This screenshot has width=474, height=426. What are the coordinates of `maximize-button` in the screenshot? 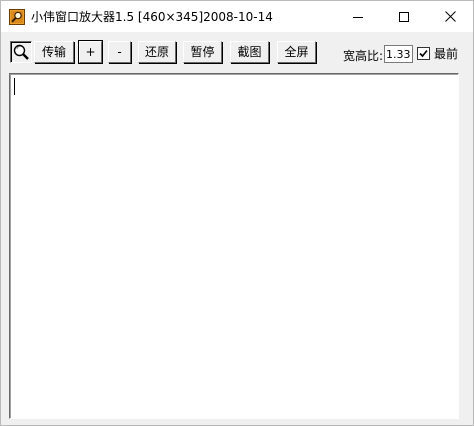 It's located at (404, 16).